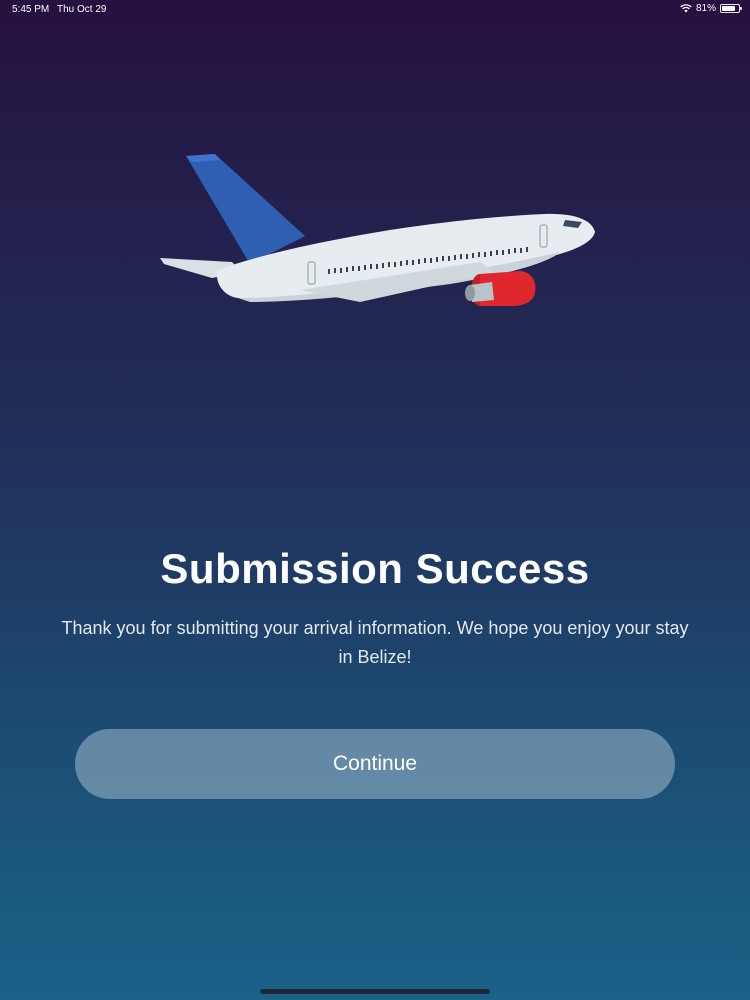  Describe the element at coordinates (245, 209) in the screenshot. I see `airplane-tail-fin` at that location.